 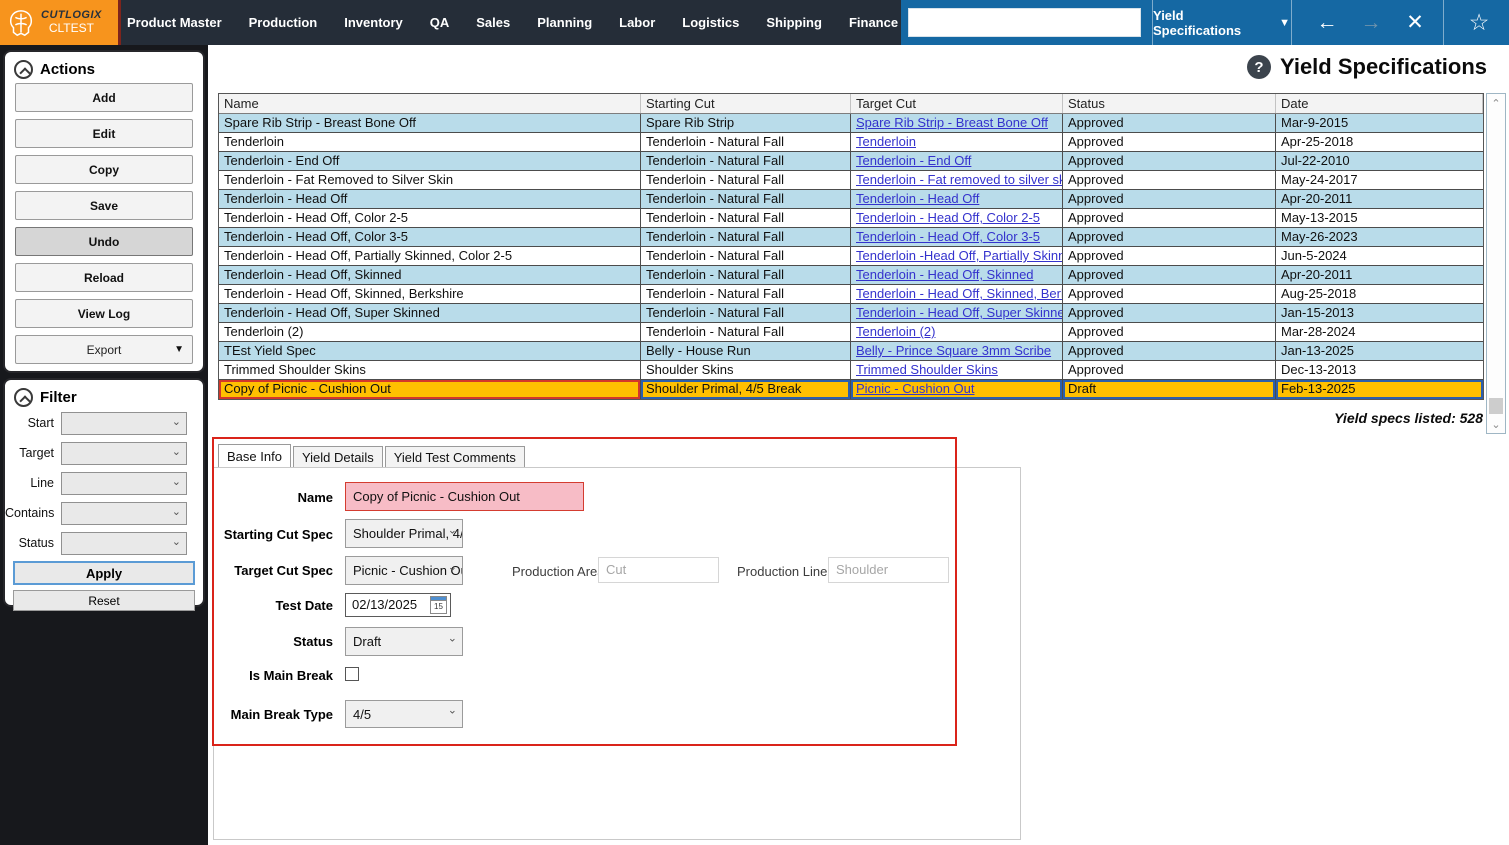 I want to click on production-line-input: Shoulder, so click(x=888, y=570).